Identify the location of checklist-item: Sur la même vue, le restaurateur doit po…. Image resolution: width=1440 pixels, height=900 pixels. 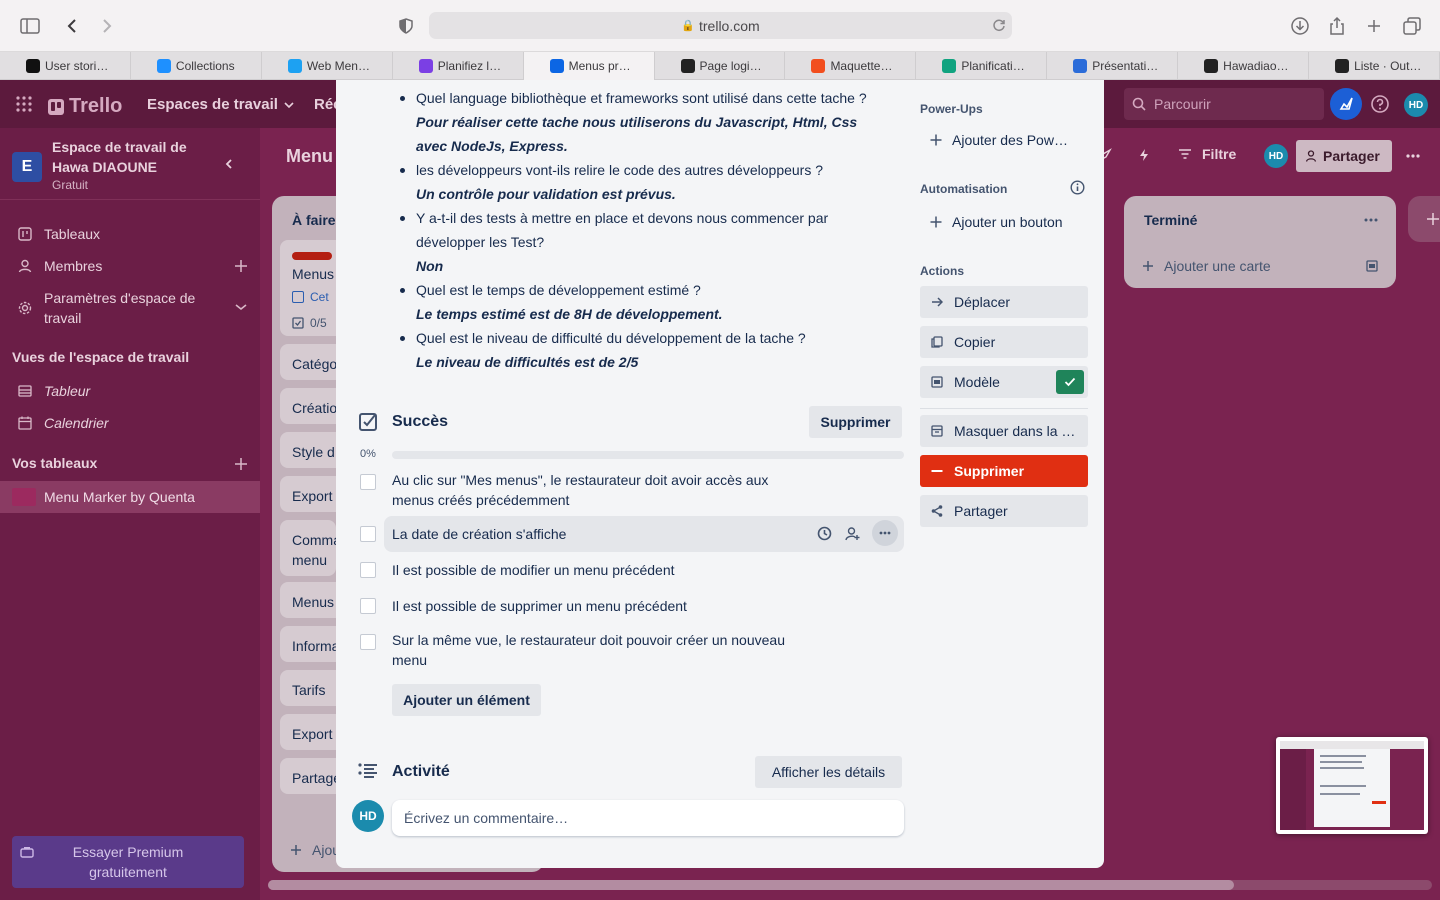
(602, 650).